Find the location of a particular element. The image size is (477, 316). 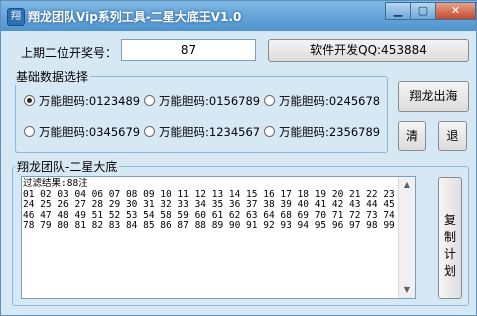

exit-button: 退 is located at coordinates (452, 136).